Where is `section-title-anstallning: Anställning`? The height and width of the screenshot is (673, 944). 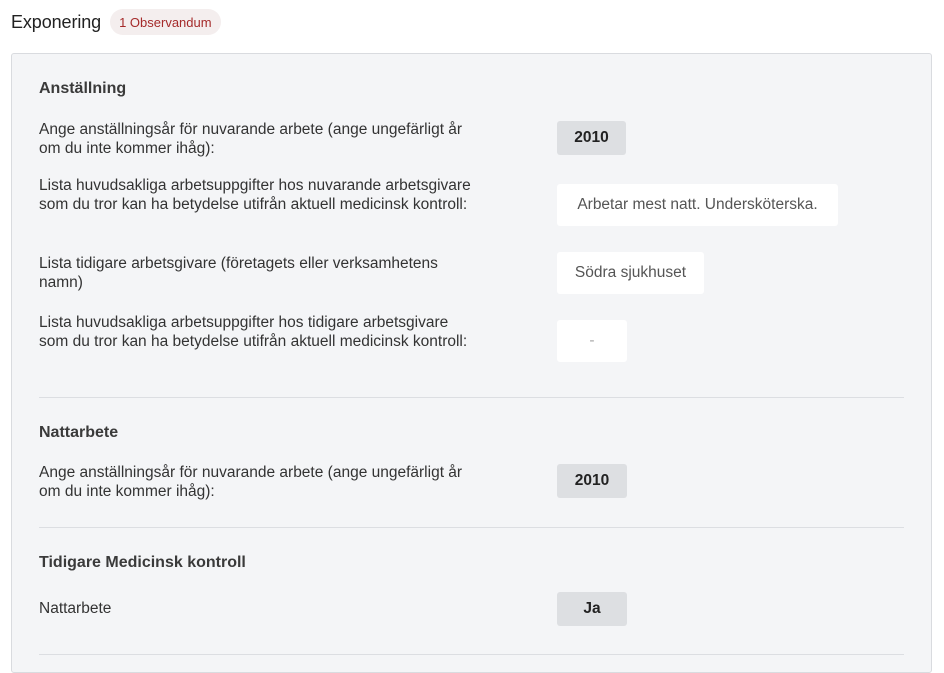
section-title-anstallning: Anställning is located at coordinates (83, 88).